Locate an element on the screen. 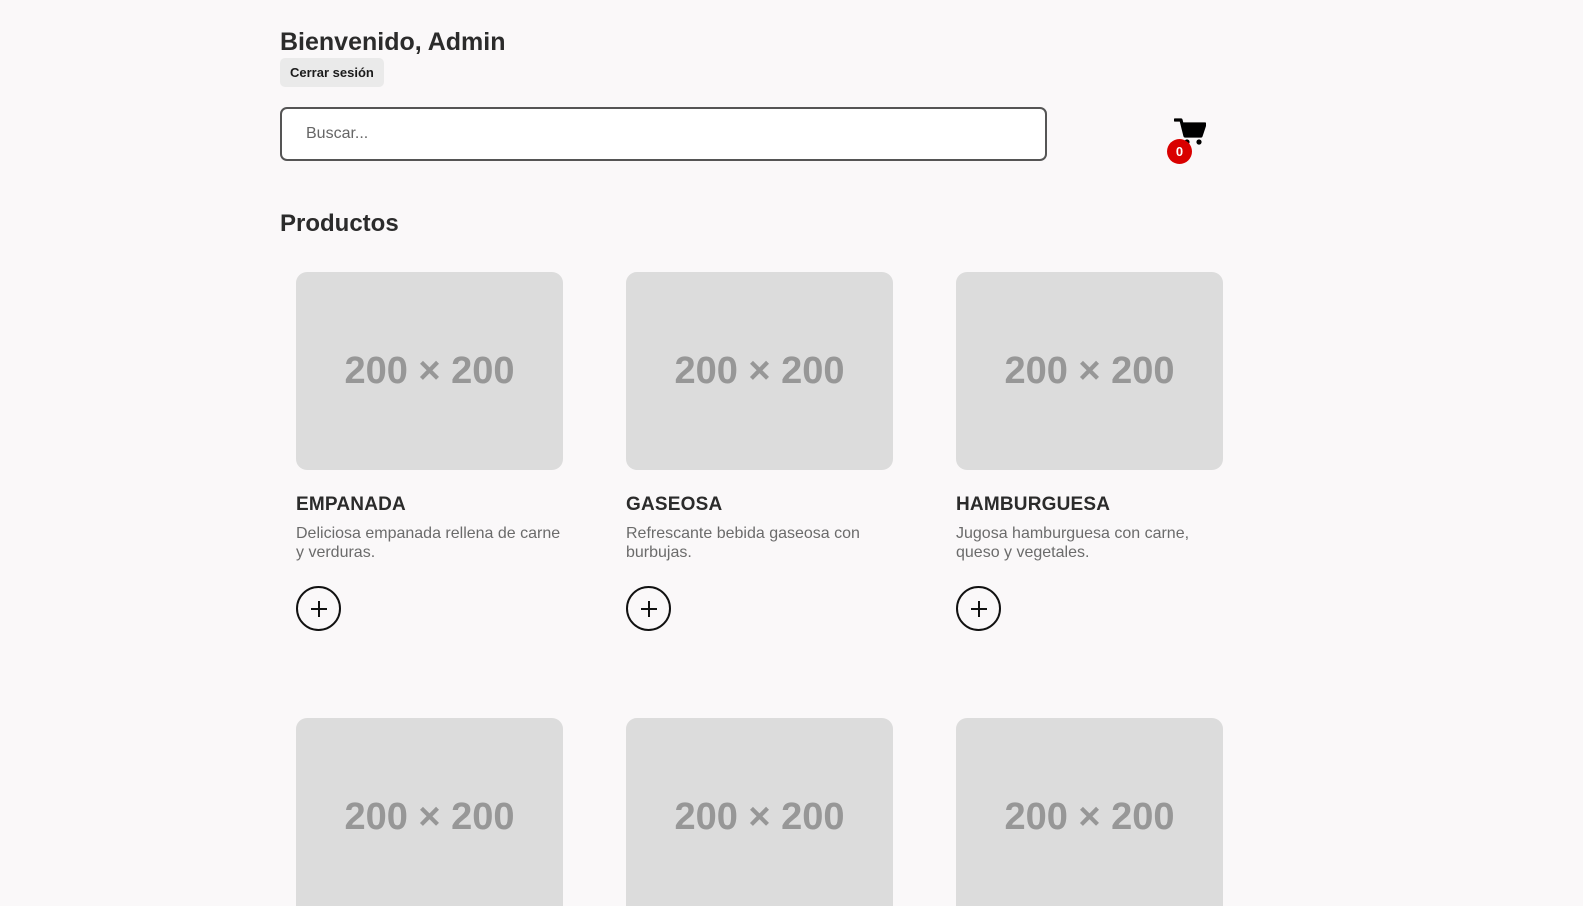 Image resolution: width=1583 pixels, height=906 pixels. cart-count-badge: 0 is located at coordinates (1179, 151).